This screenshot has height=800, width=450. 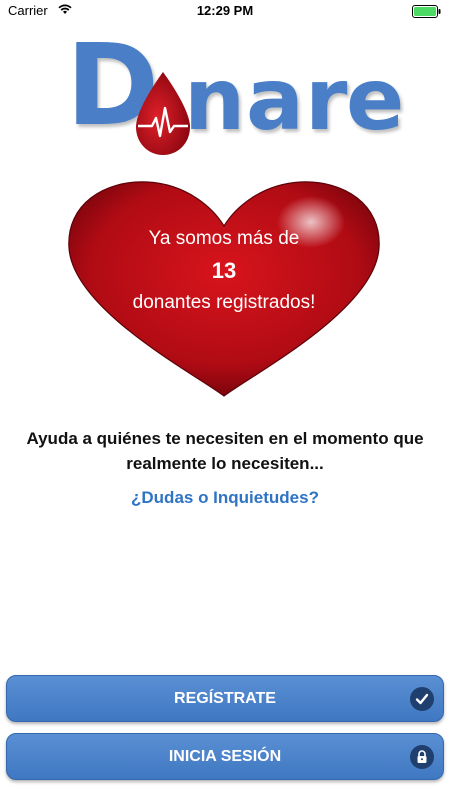 I want to click on logo-letter-a: a, so click(x=275, y=100).